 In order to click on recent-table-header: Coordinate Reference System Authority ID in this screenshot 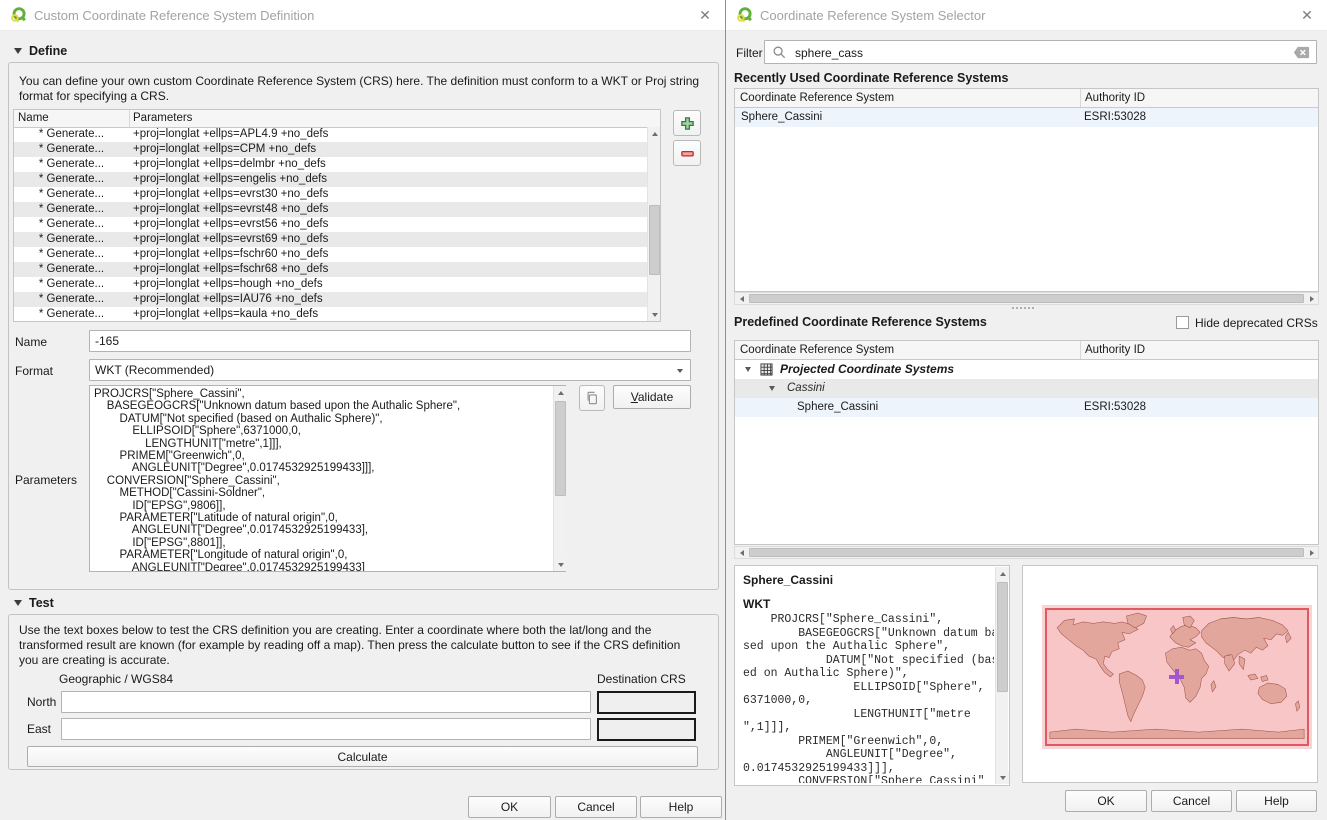, I will do `click(1026, 98)`.